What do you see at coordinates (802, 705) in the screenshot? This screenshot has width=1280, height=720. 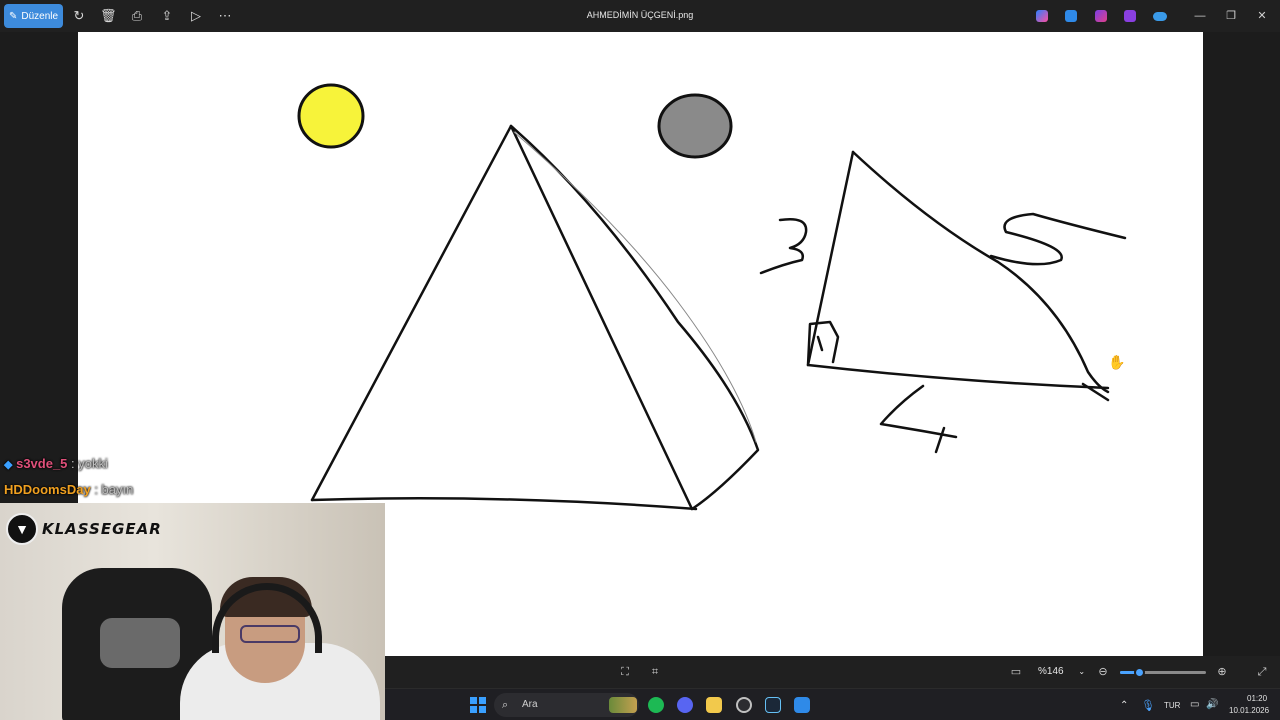 I see `photos-icon` at bounding box center [802, 705].